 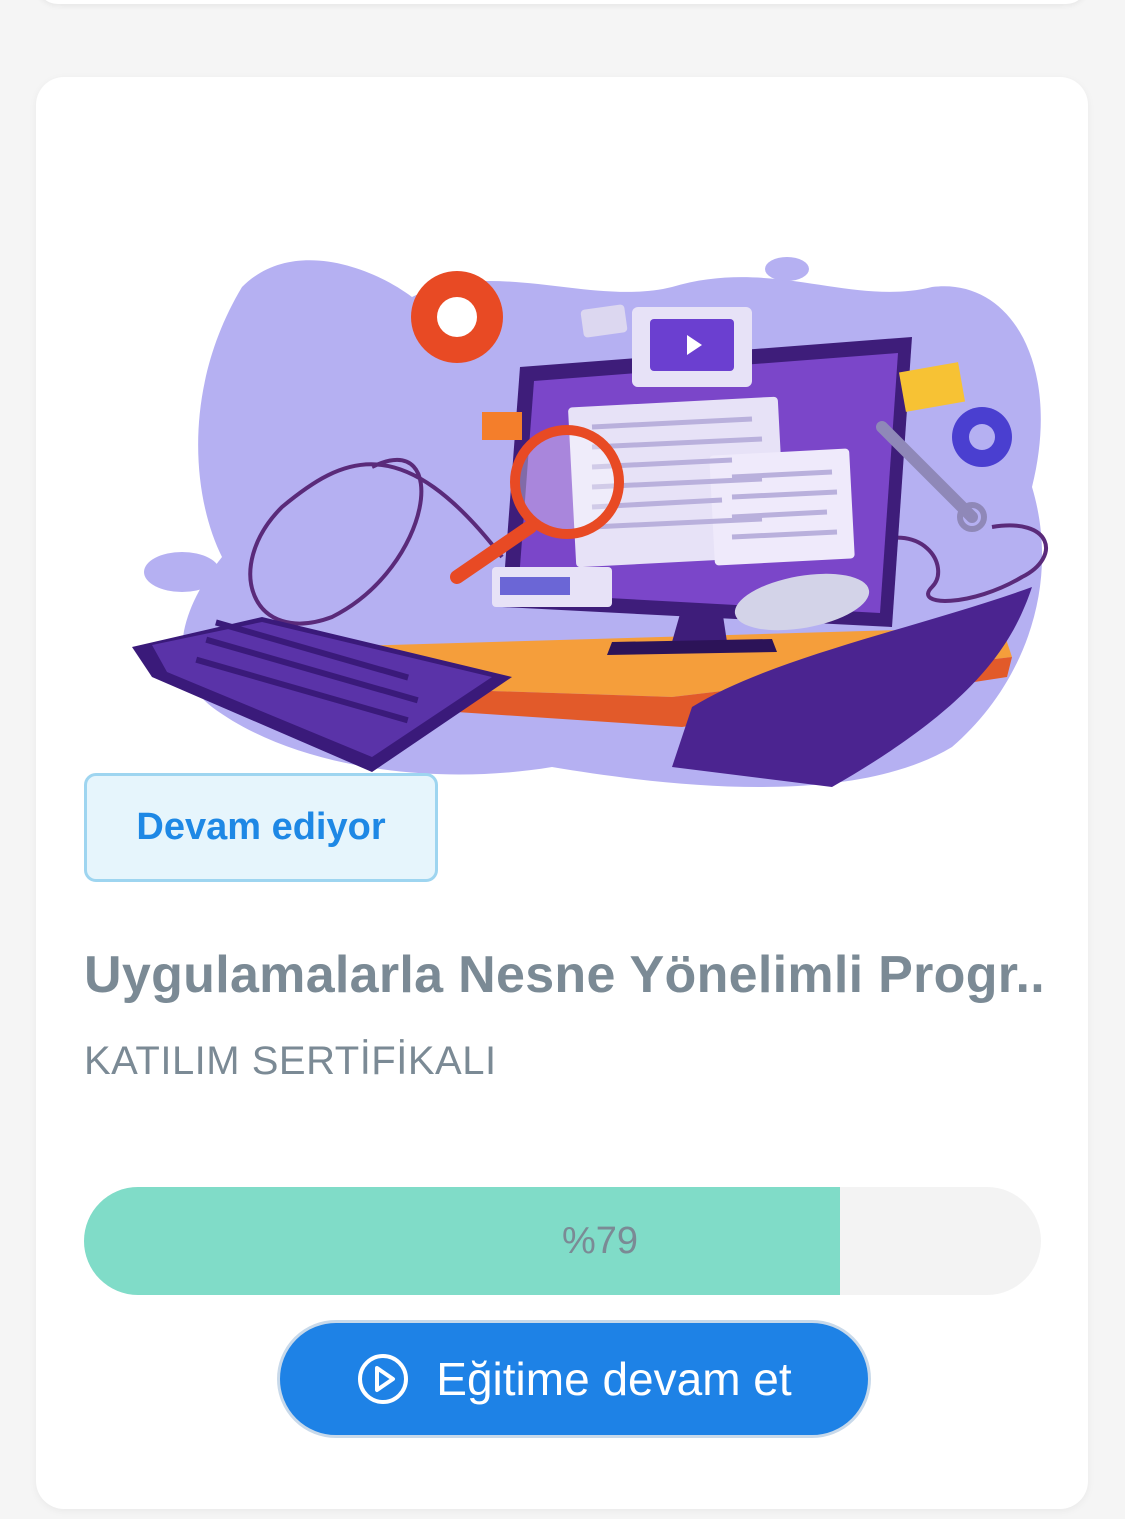 What do you see at coordinates (600, 1240) in the screenshot?
I see `progress-label: %79` at bounding box center [600, 1240].